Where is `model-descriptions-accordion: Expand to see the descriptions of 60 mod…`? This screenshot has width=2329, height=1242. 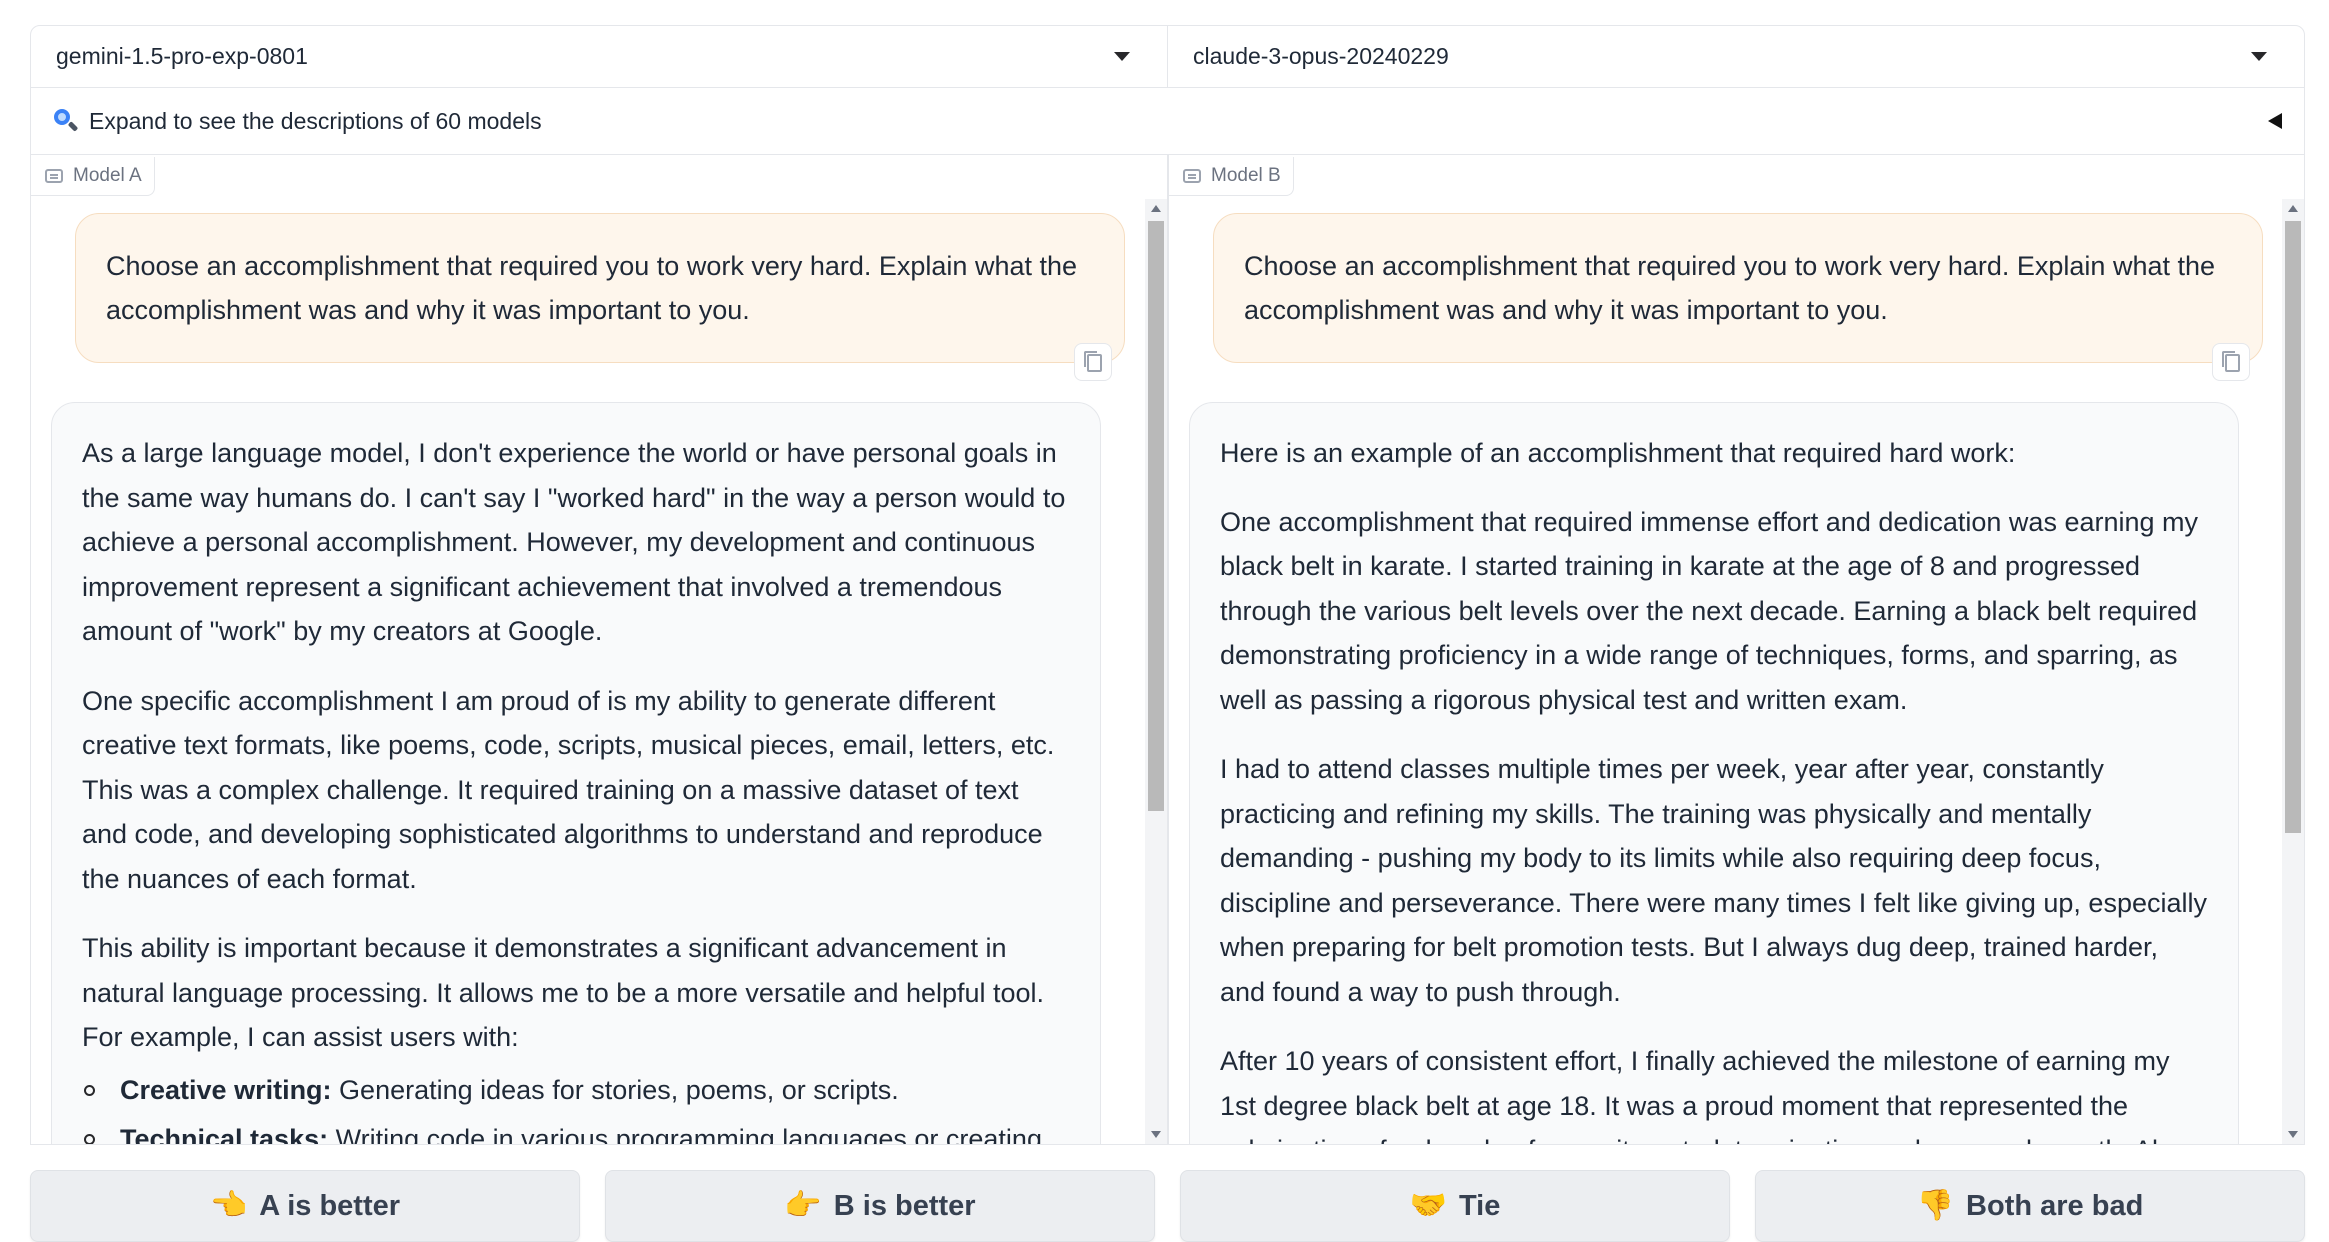
model-descriptions-accordion: Expand to see the descriptions of 60 mod… is located at coordinates (1167, 121).